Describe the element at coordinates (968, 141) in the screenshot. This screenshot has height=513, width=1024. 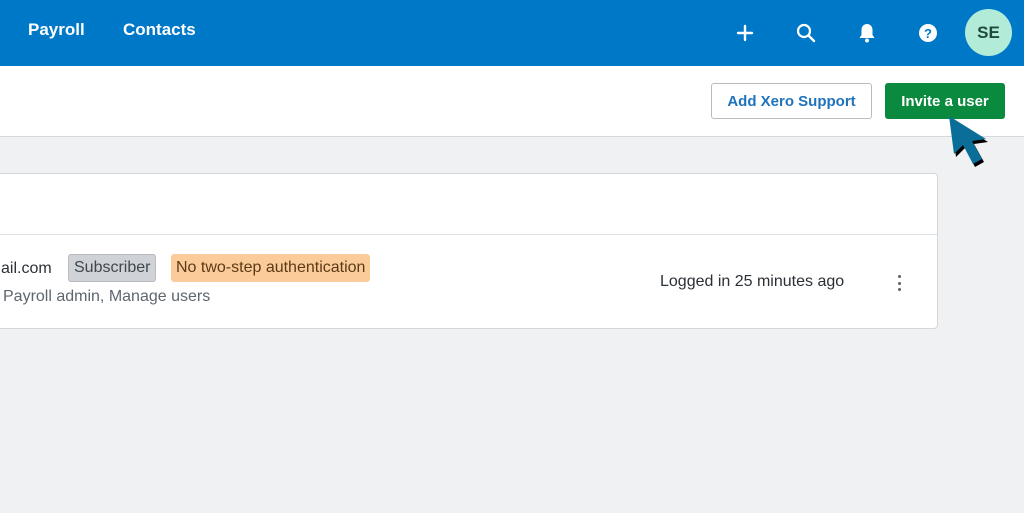
I see `pointer-cursor-icon` at that location.